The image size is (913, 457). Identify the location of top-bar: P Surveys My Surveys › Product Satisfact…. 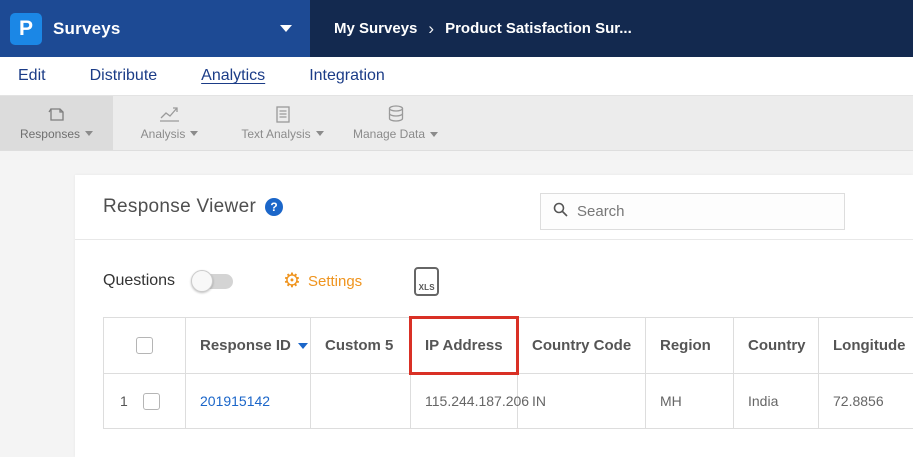
(456, 28).